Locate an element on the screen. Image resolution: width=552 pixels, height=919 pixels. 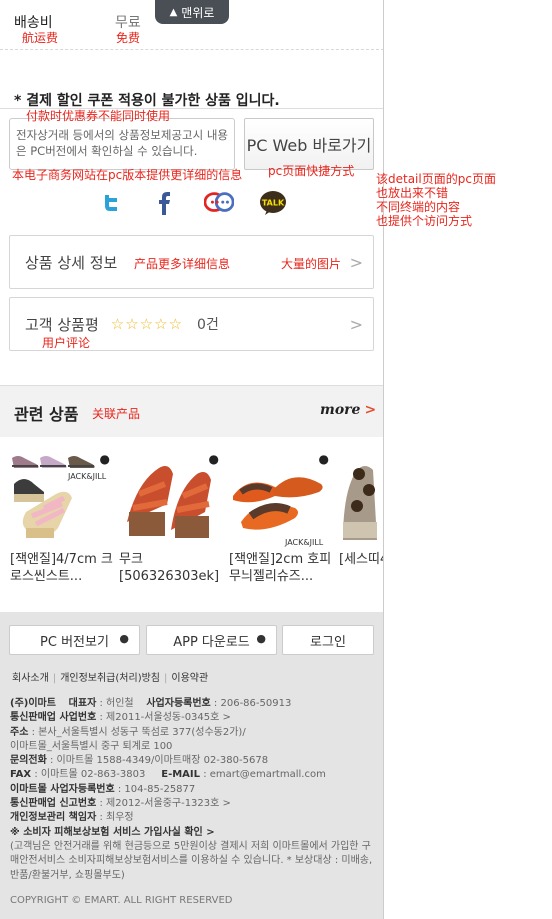
customer-review-label: 고객 상품평 is located at coordinates (62, 324).